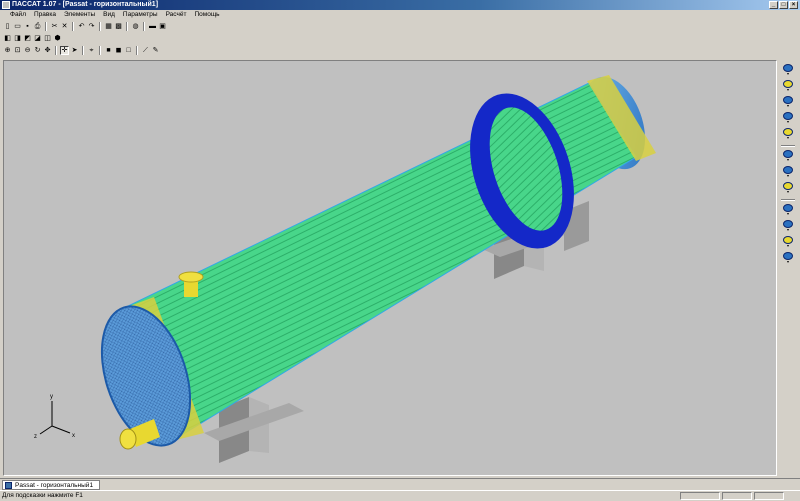 The image size is (800, 501). What do you see at coordinates (35, 437) in the screenshot?
I see `axis-z-label: z` at bounding box center [35, 437].